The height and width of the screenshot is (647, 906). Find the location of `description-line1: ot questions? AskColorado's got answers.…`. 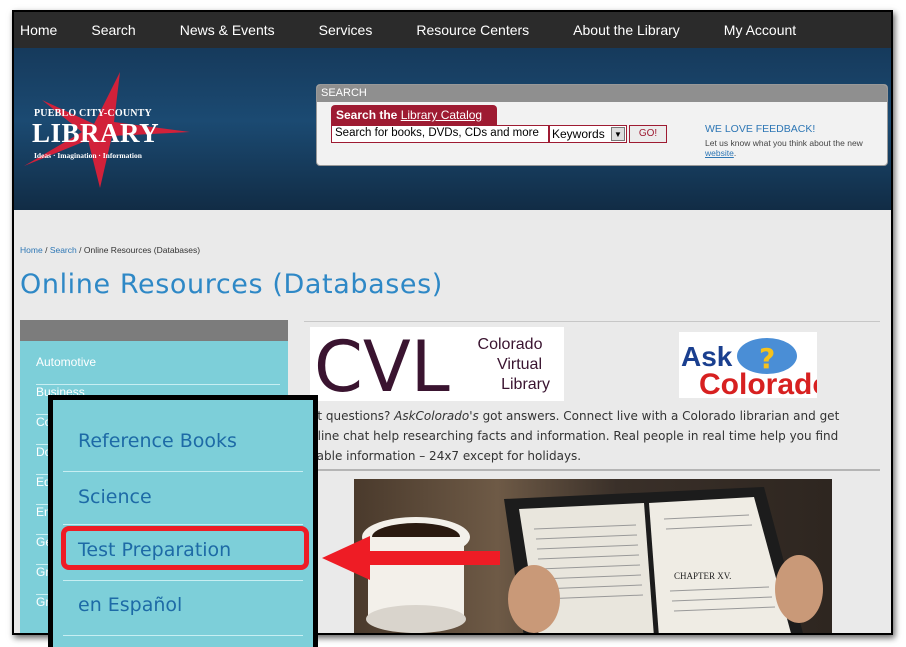

description-line1: ot questions? AskColorado's got answers.… is located at coordinates (595, 416).